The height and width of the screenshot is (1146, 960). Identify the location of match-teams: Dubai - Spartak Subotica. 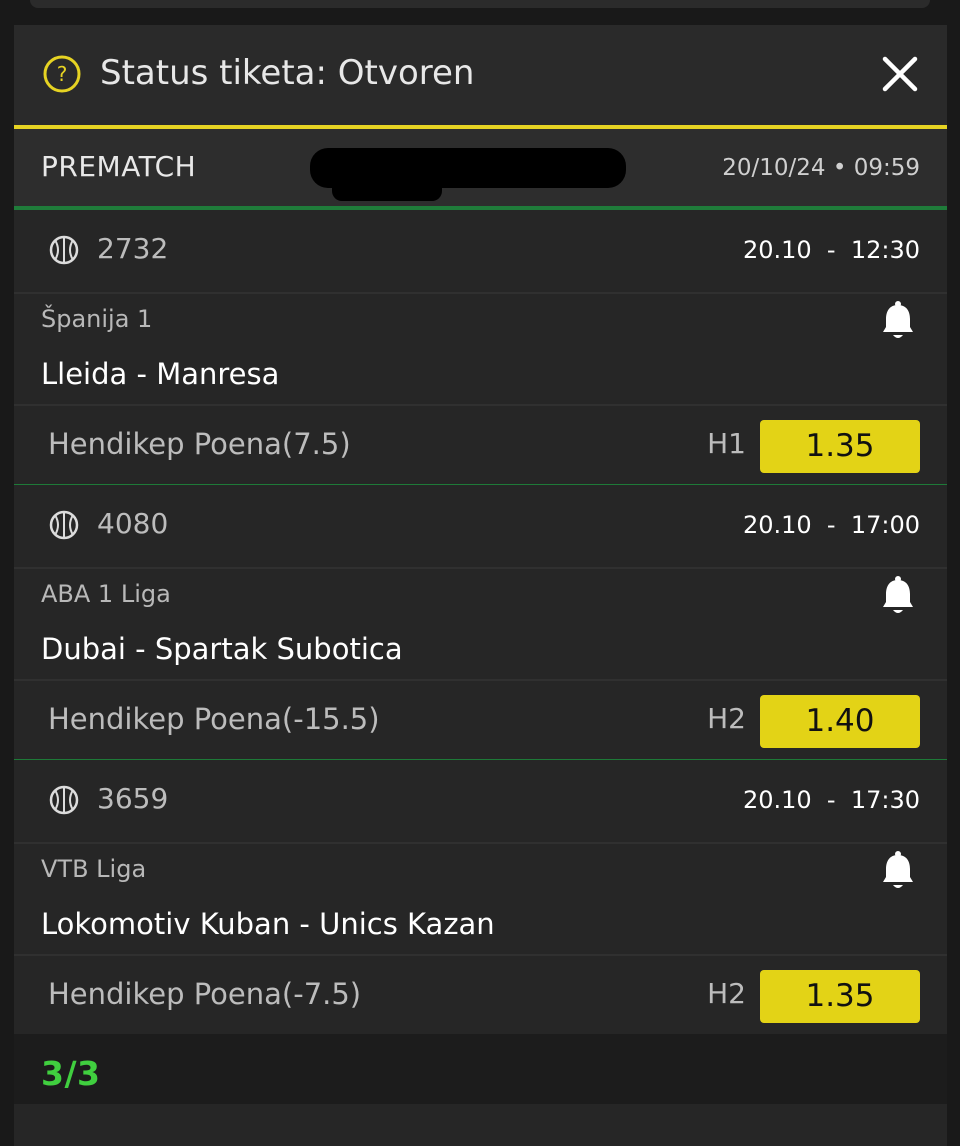
(222, 649).